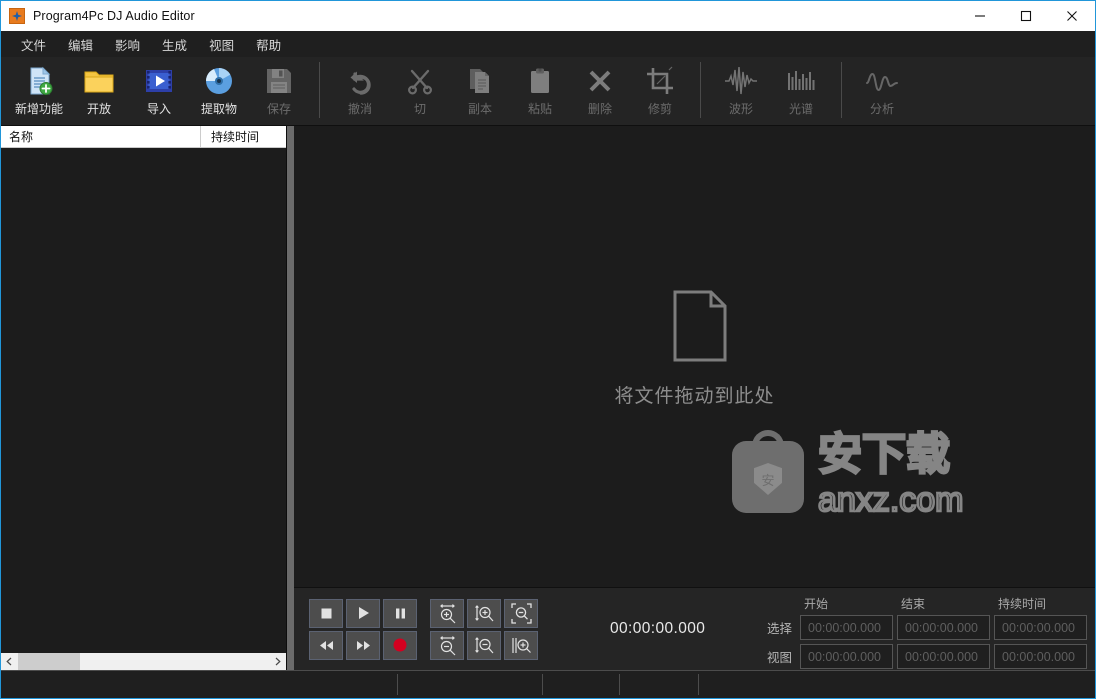 This screenshot has height=699, width=1096. I want to click on toolbar-button-new: 新增功能, so click(39, 88).